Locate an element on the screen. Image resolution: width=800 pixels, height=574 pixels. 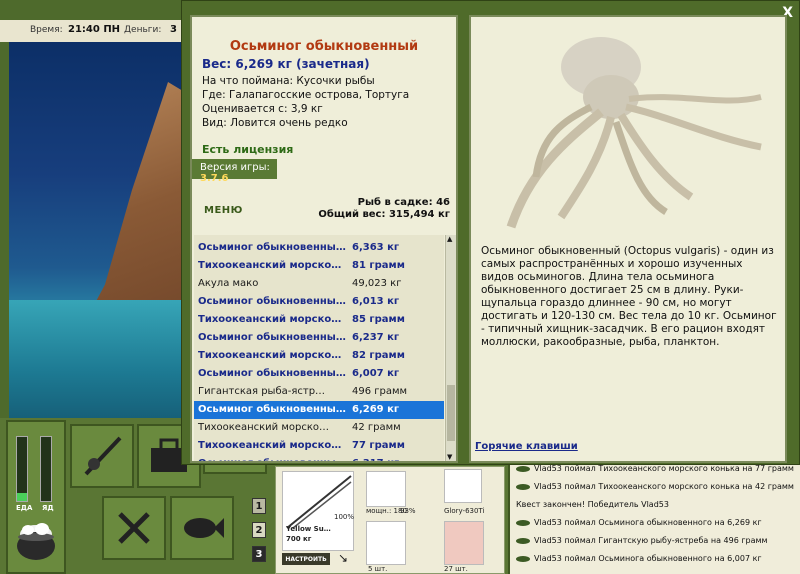
catch-list-item: Тихоокеанский морско… 82 грамм is located at coordinates (319, 356).